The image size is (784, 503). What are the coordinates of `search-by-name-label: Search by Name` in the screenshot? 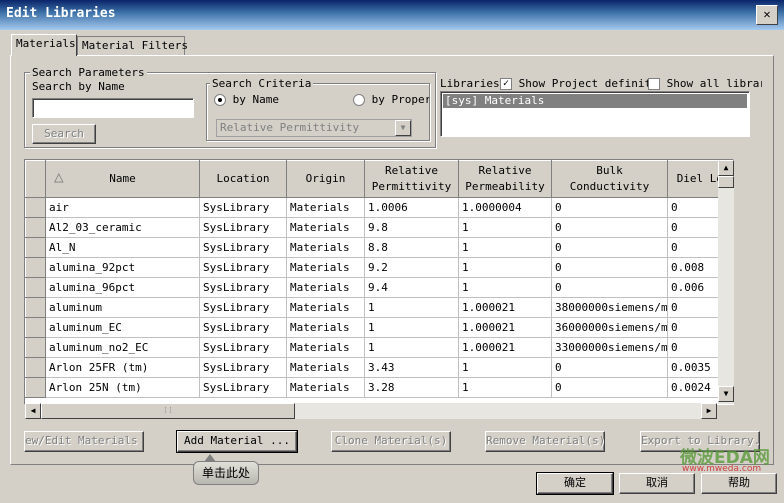 It's located at (78, 86).